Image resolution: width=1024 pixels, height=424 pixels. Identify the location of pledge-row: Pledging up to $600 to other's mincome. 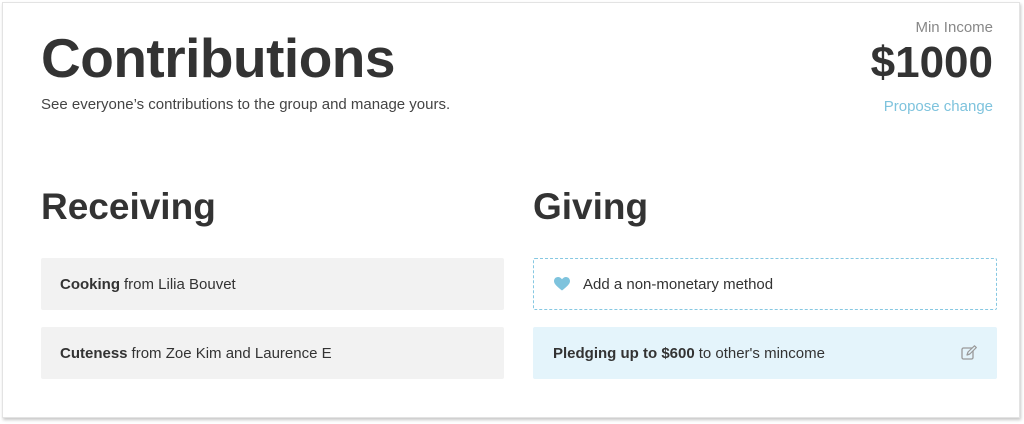
(765, 353).